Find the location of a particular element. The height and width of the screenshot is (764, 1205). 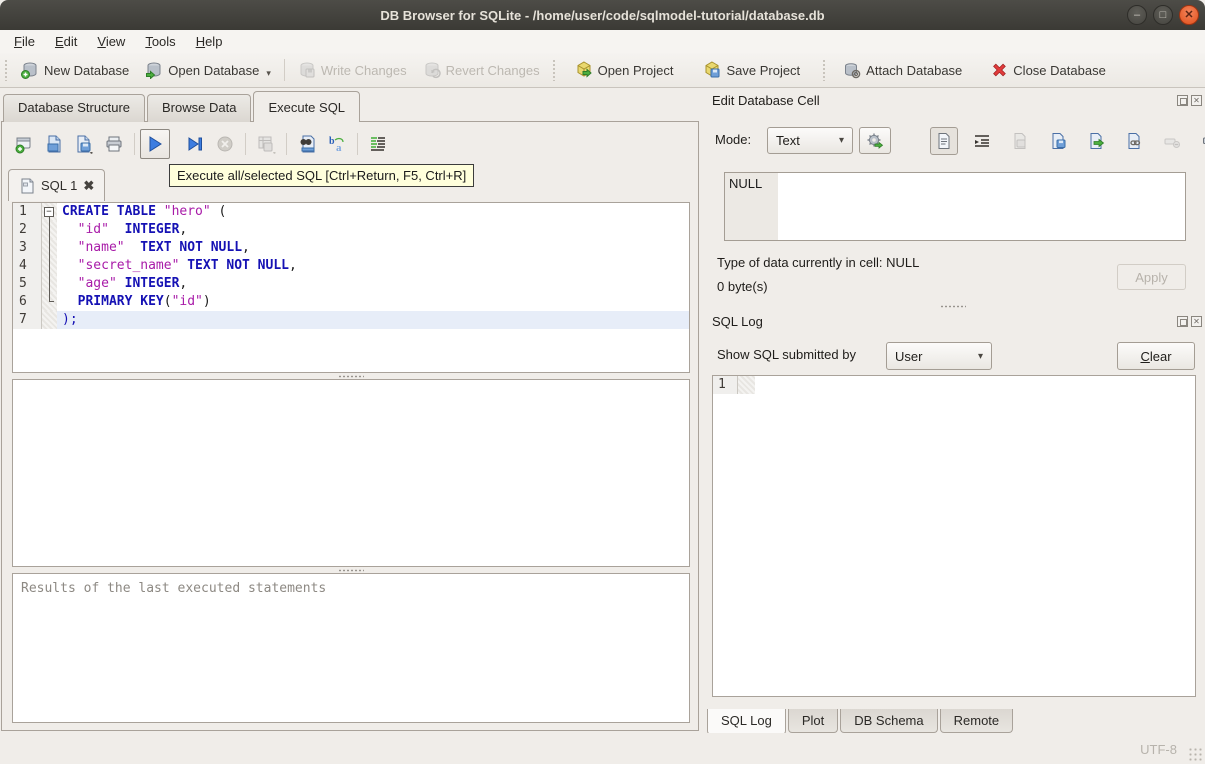

chevron-down-icon: ▾ is located at coordinates (841, 140).